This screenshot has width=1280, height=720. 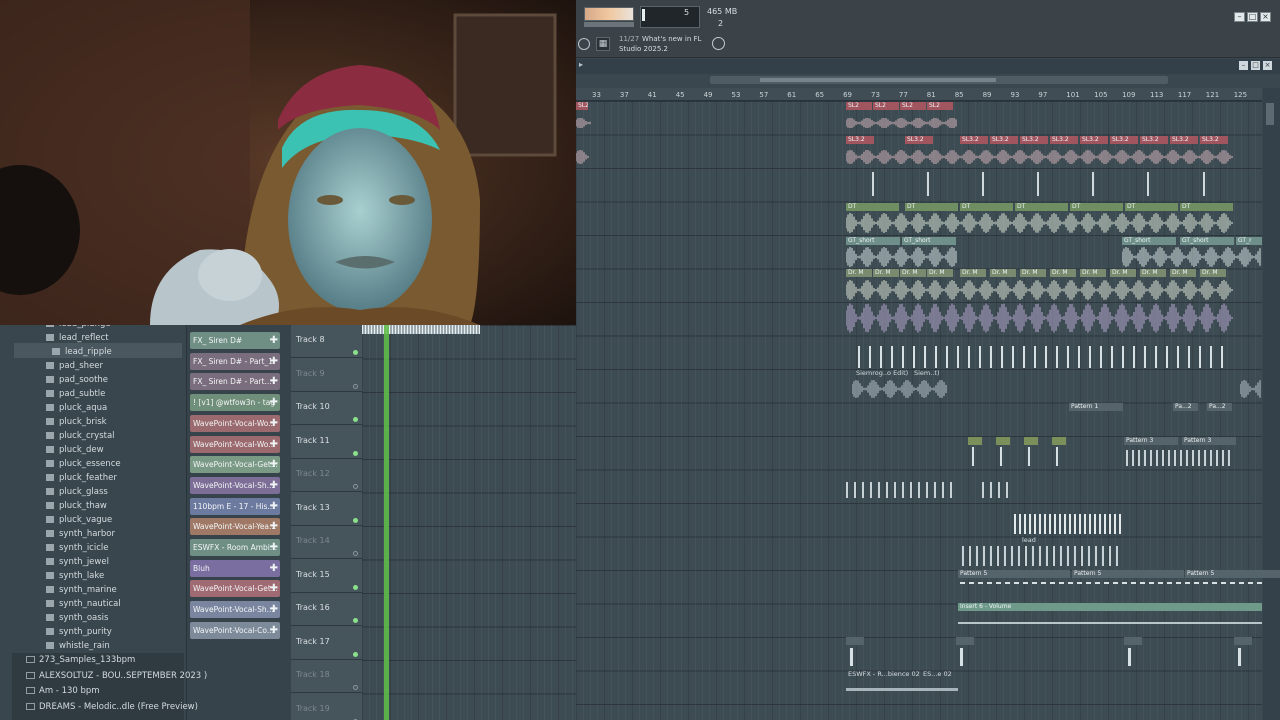 I want to click on track-header: Track 18, so click(x=326, y=676).